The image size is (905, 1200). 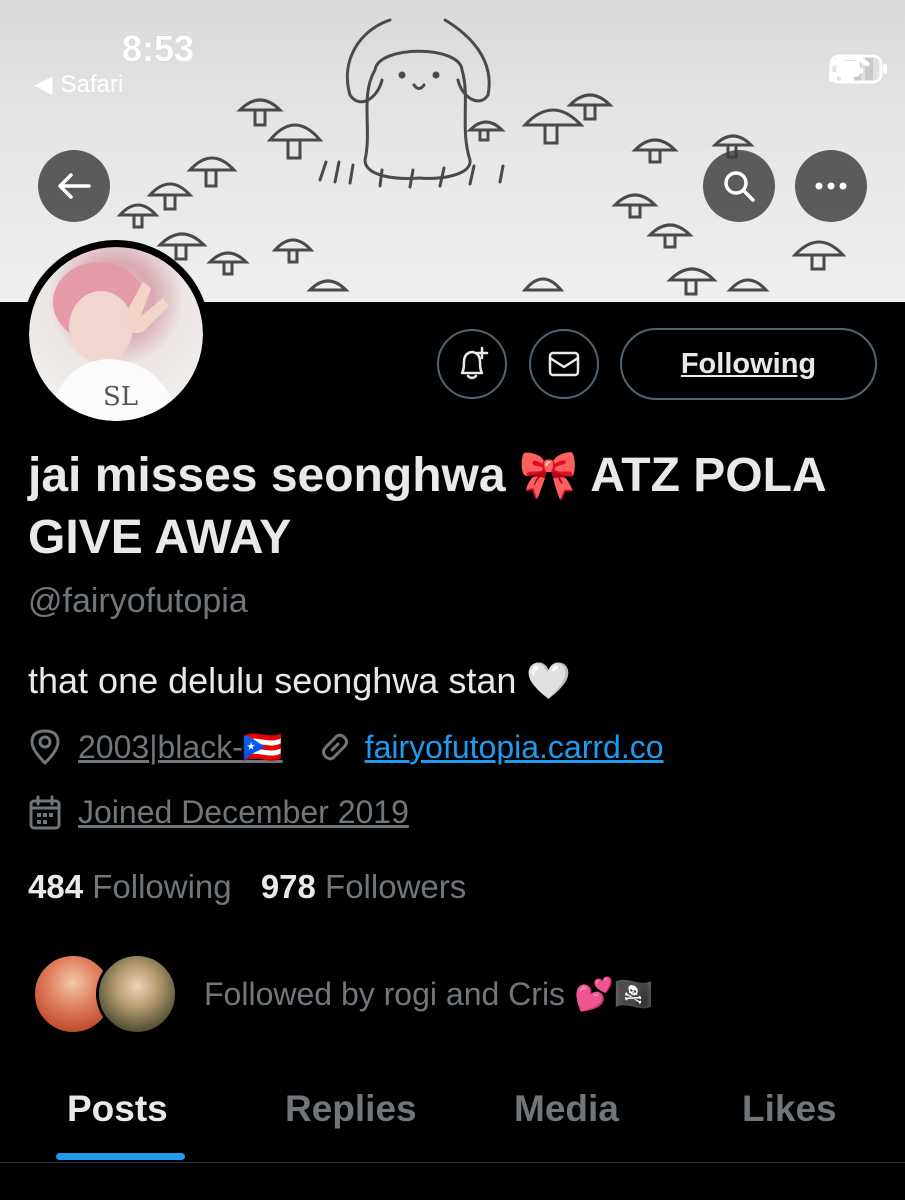 I want to click on bell-plus-icon, so click(x=474, y=363).